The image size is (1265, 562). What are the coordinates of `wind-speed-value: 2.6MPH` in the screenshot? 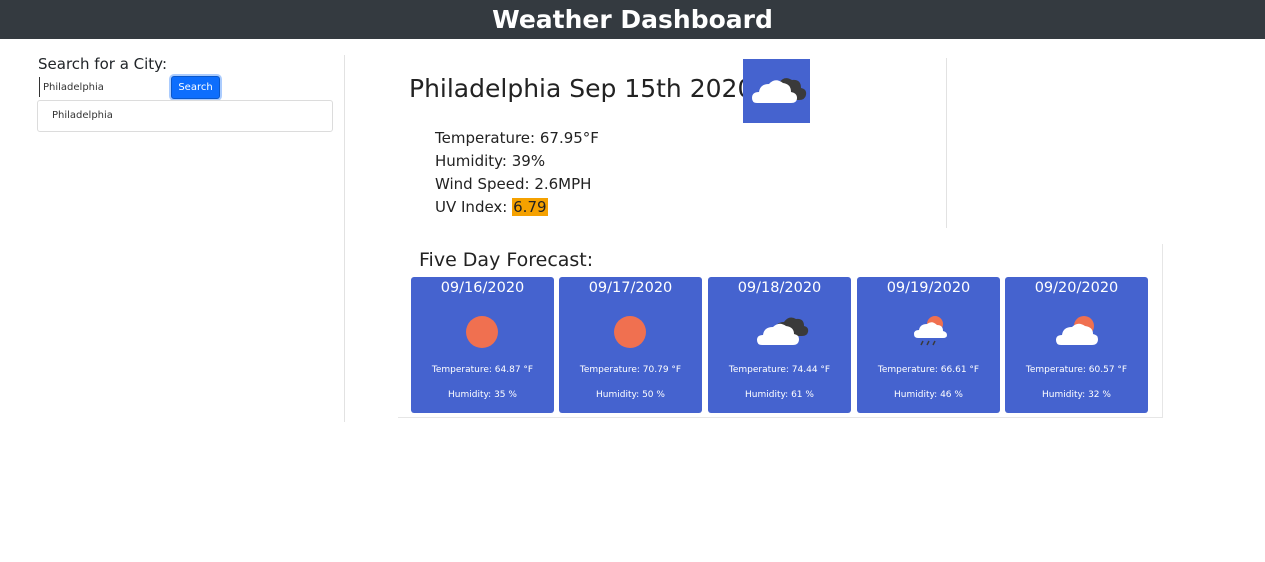 It's located at (563, 184).